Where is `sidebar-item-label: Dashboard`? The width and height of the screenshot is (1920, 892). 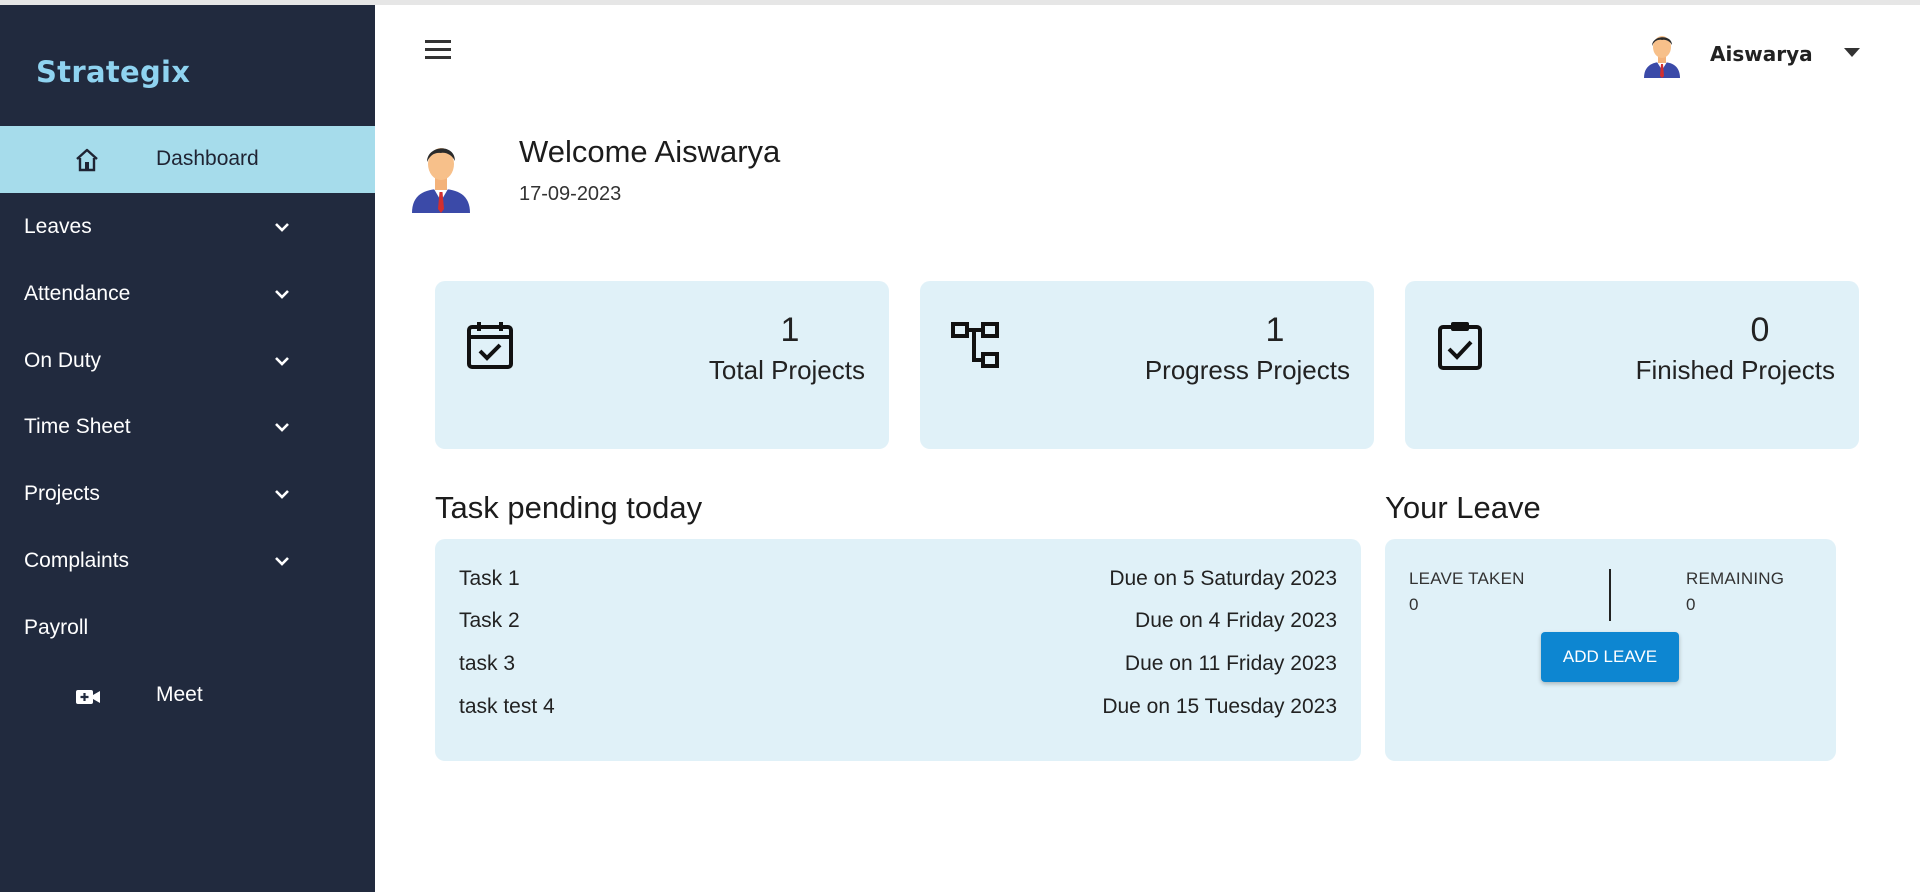 sidebar-item-label: Dashboard is located at coordinates (207, 158).